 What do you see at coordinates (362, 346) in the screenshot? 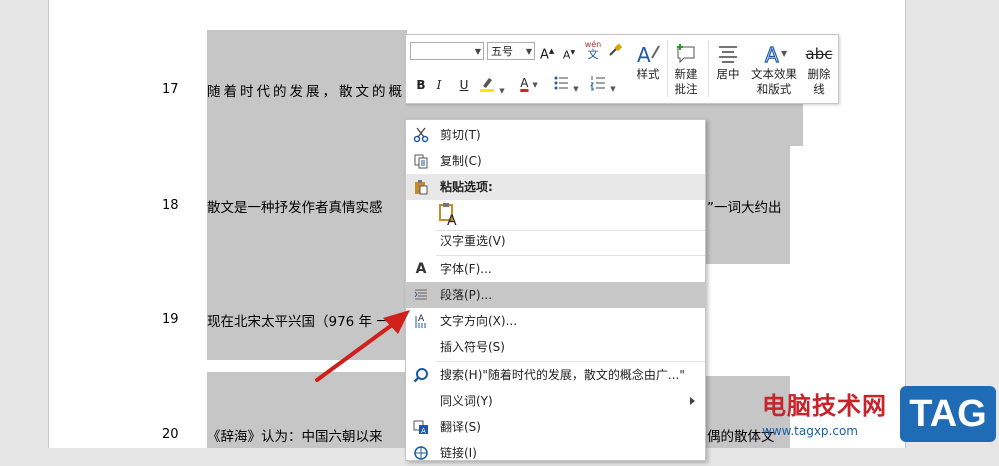
I see `annotation-arrow` at bounding box center [362, 346].